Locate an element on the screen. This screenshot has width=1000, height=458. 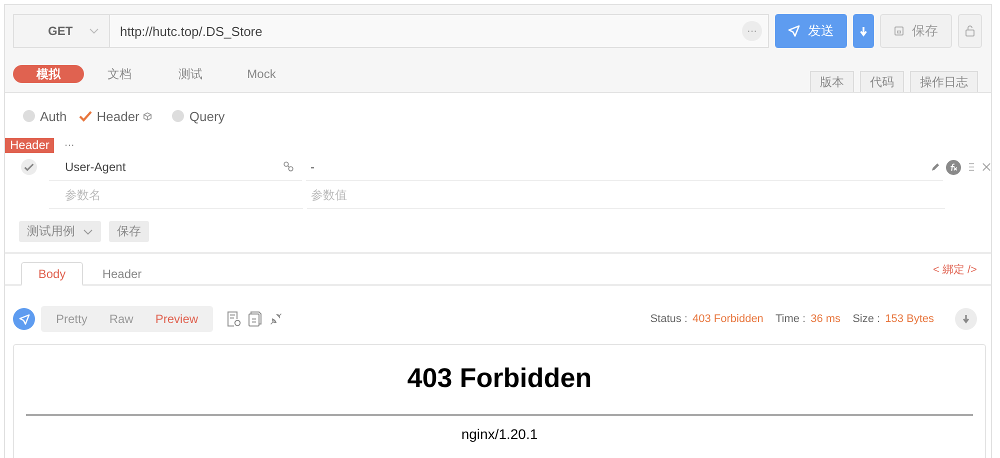
method-dropdown: GET is located at coordinates (62, 31).